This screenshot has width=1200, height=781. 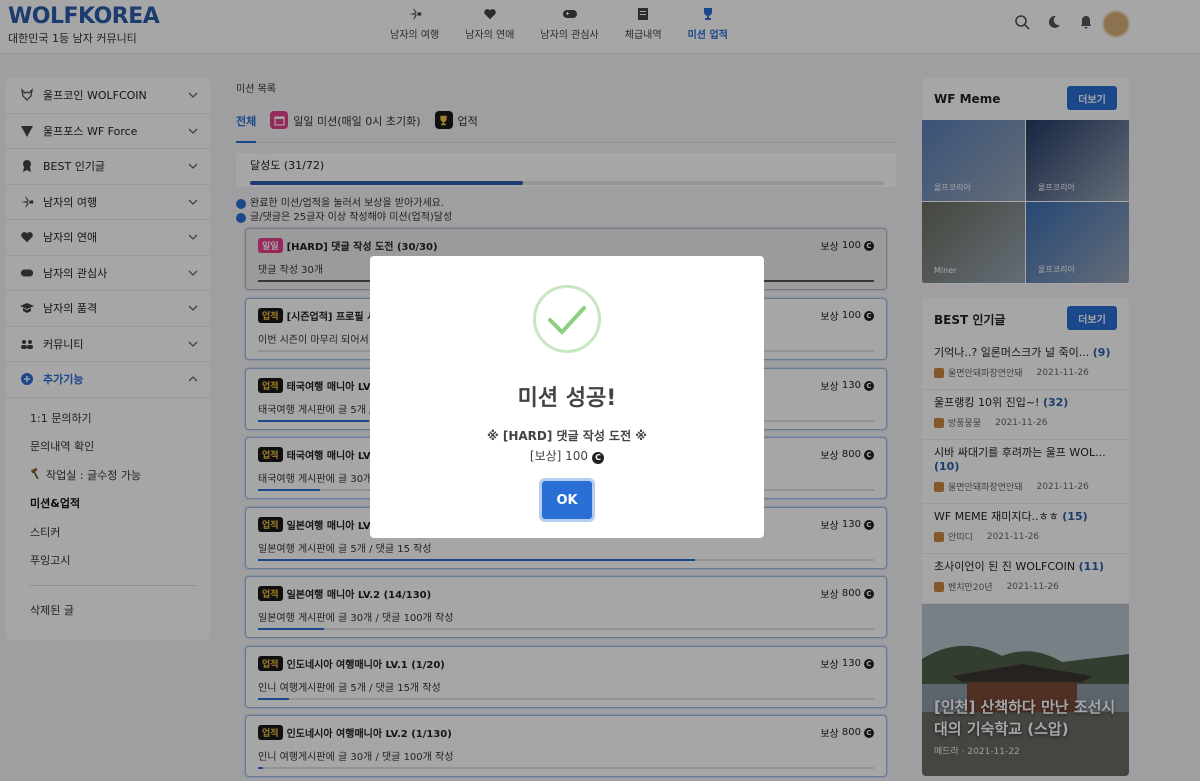 I want to click on ok-button: OK, so click(x=567, y=500).